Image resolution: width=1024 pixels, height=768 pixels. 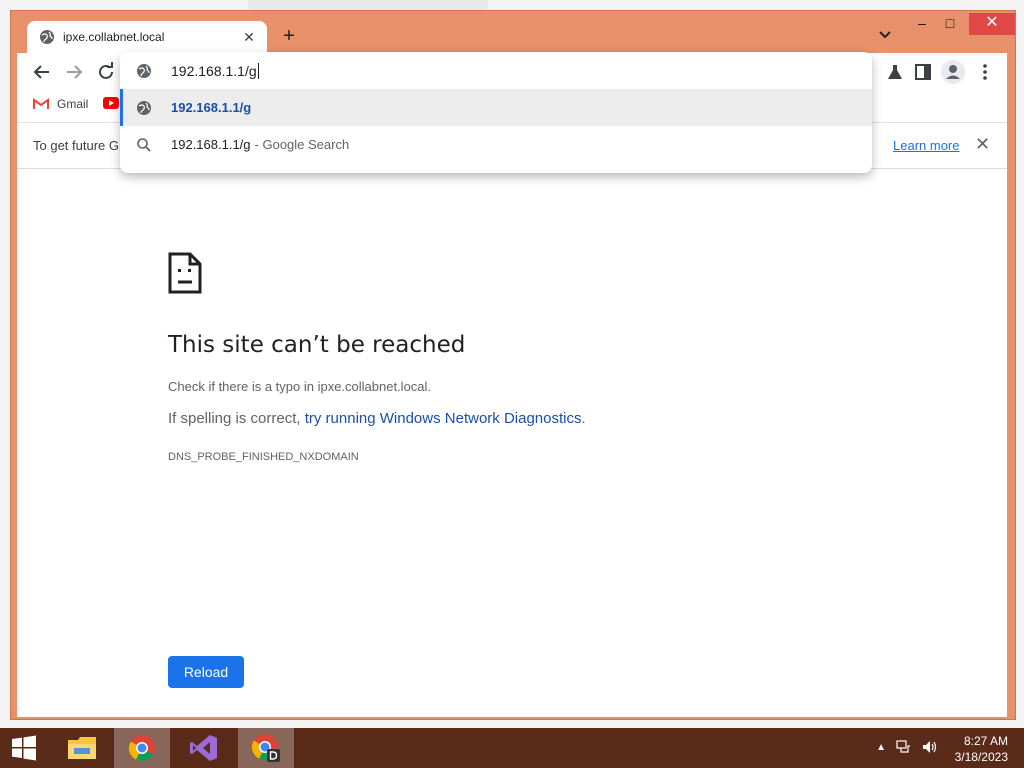 What do you see at coordinates (206, 672) in the screenshot?
I see `reload-button: Reload` at bounding box center [206, 672].